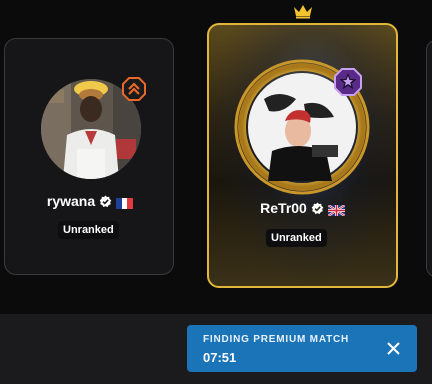 The width and height of the screenshot is (432, 384). Describe the element at coordinates (220, 357) in the screenshot. I see `matchmaking-timer: 07:51` at that location.